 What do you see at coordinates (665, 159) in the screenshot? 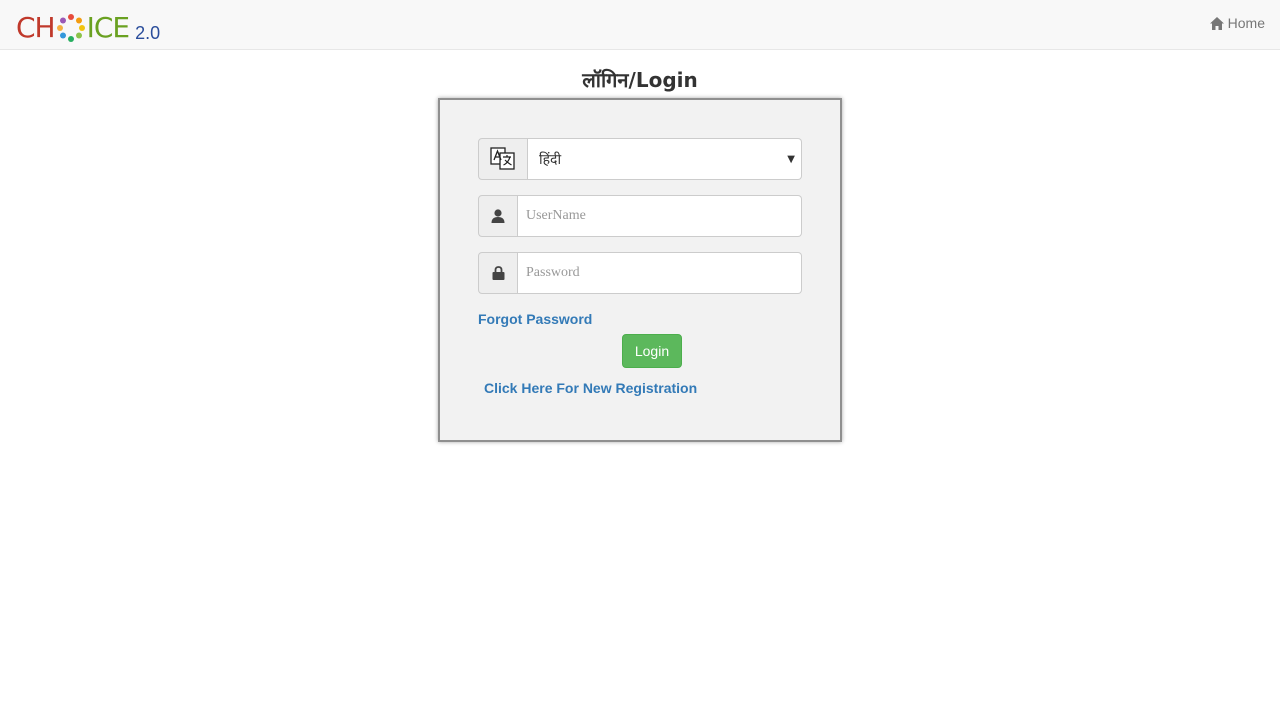
I see `language-select: हिंदी ▼` at bounding box center [665, 159].